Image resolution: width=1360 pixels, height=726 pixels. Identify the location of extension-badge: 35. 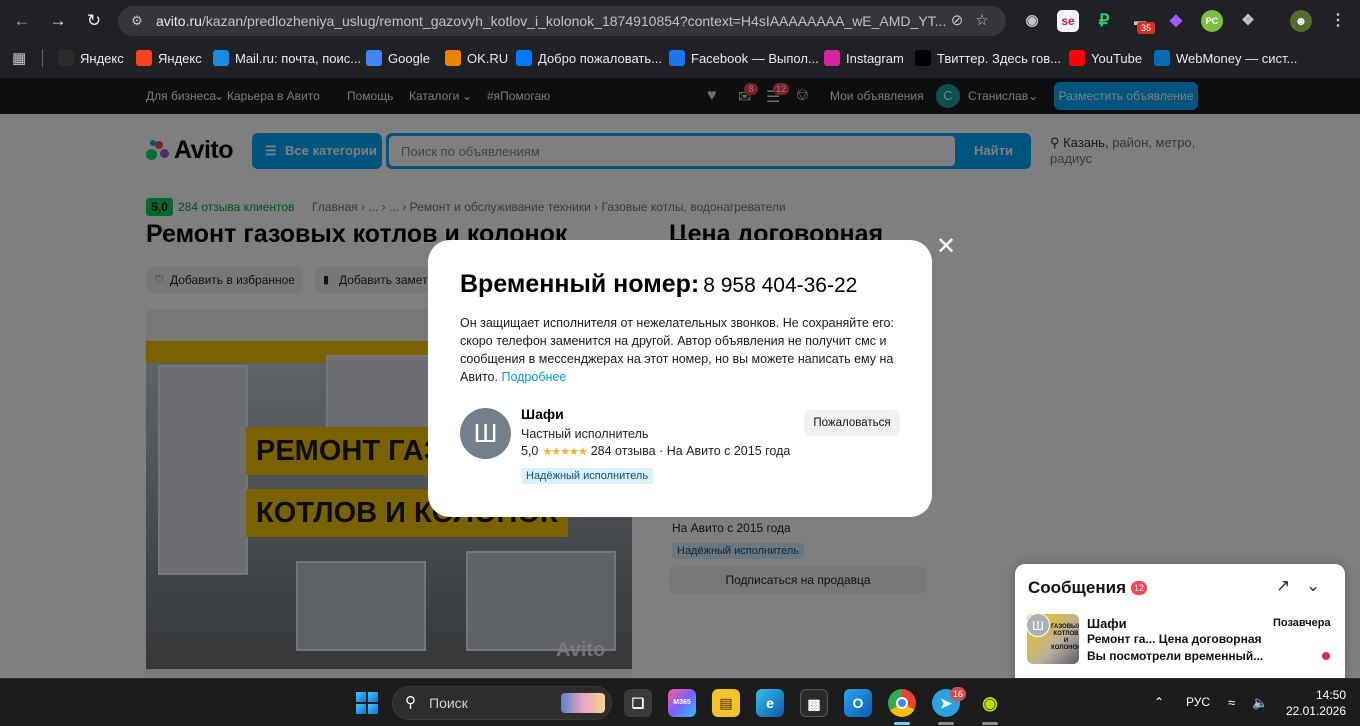
(1146, 28).